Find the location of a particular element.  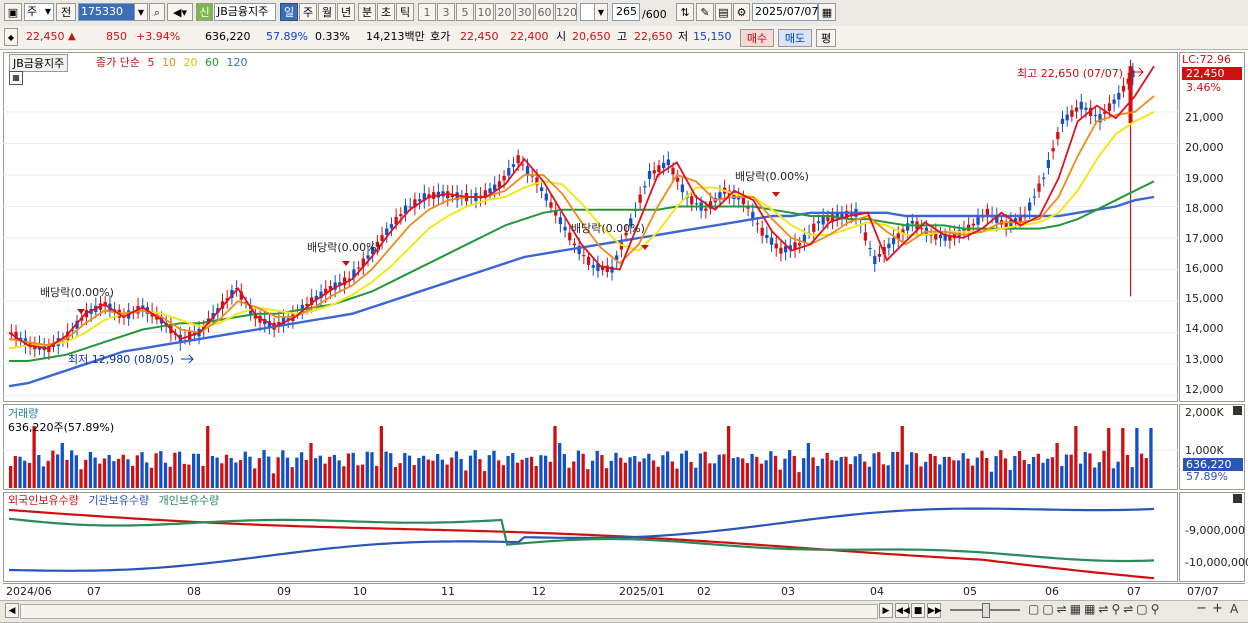

x-label-02: 02 is located at coordinates (704, 591).